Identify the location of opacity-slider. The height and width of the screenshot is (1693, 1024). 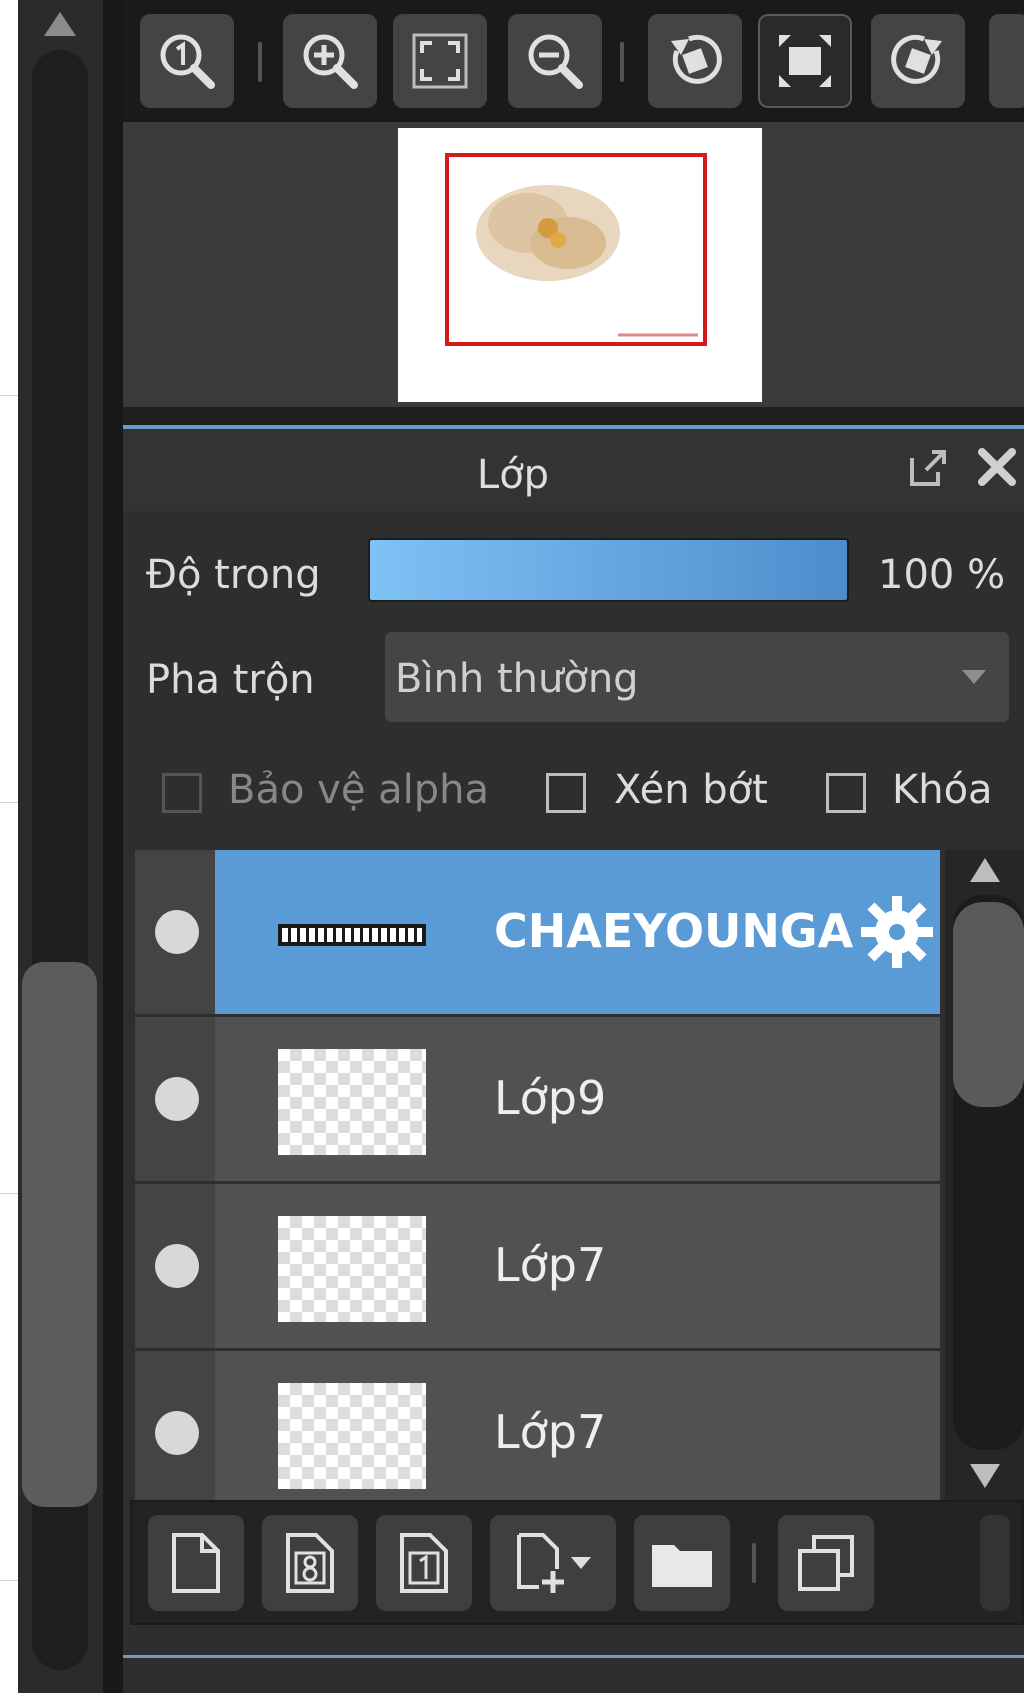
(608, 570).